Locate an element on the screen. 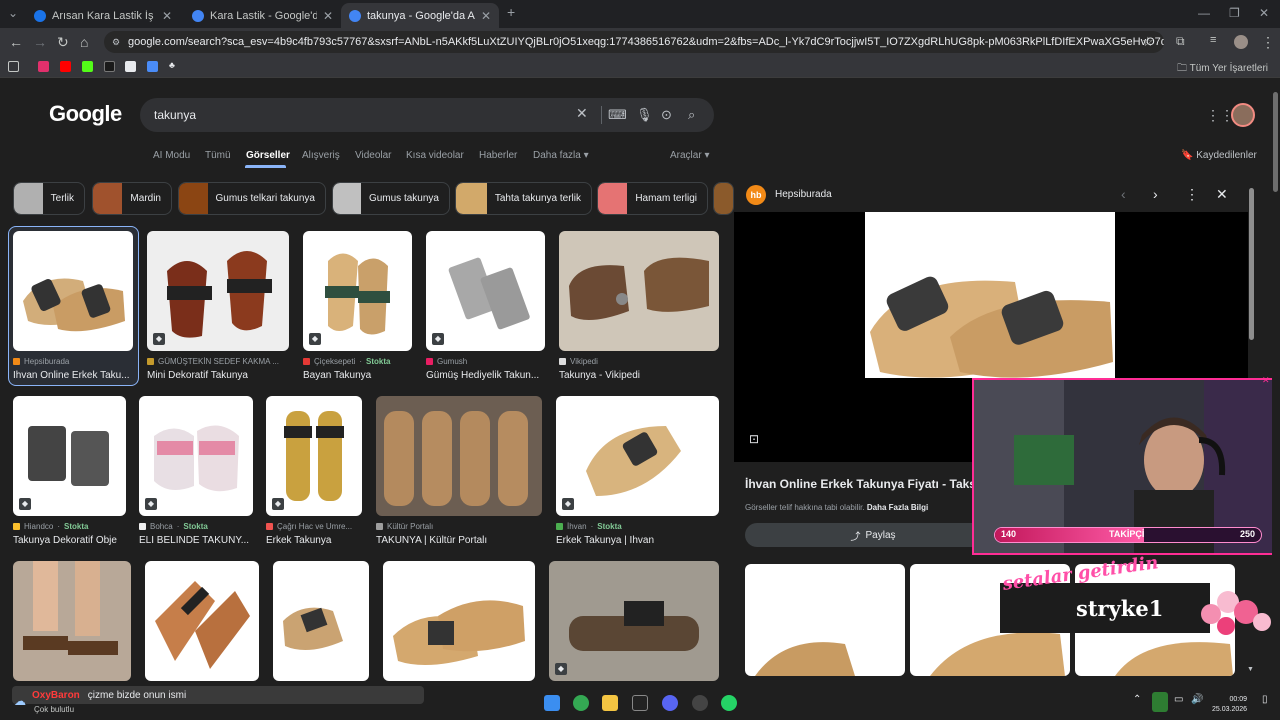  lens-camera-icon: ⊙ is located at coordinates (666, 115).